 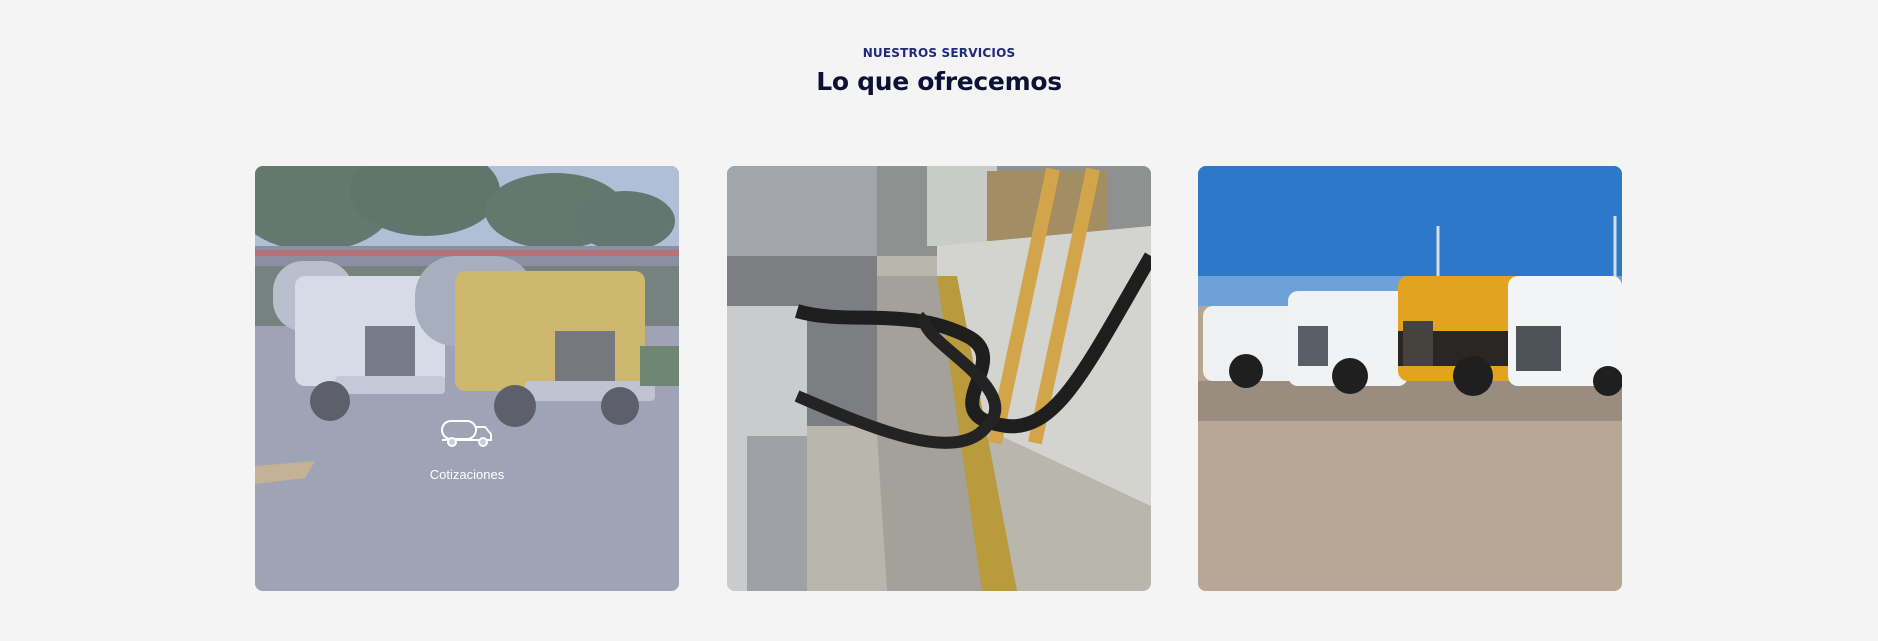 I want to click on card-label: Cotizaciones, so click(x=467, y=474).